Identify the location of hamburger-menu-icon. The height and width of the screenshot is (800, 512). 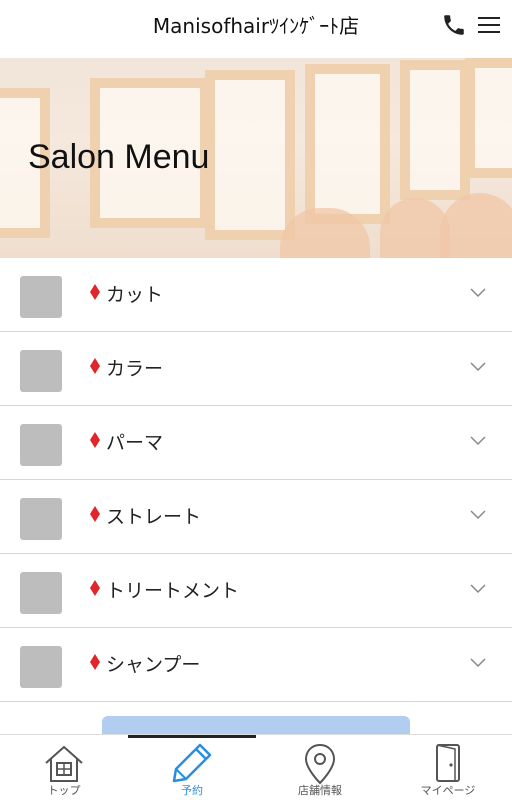
(489, 26).